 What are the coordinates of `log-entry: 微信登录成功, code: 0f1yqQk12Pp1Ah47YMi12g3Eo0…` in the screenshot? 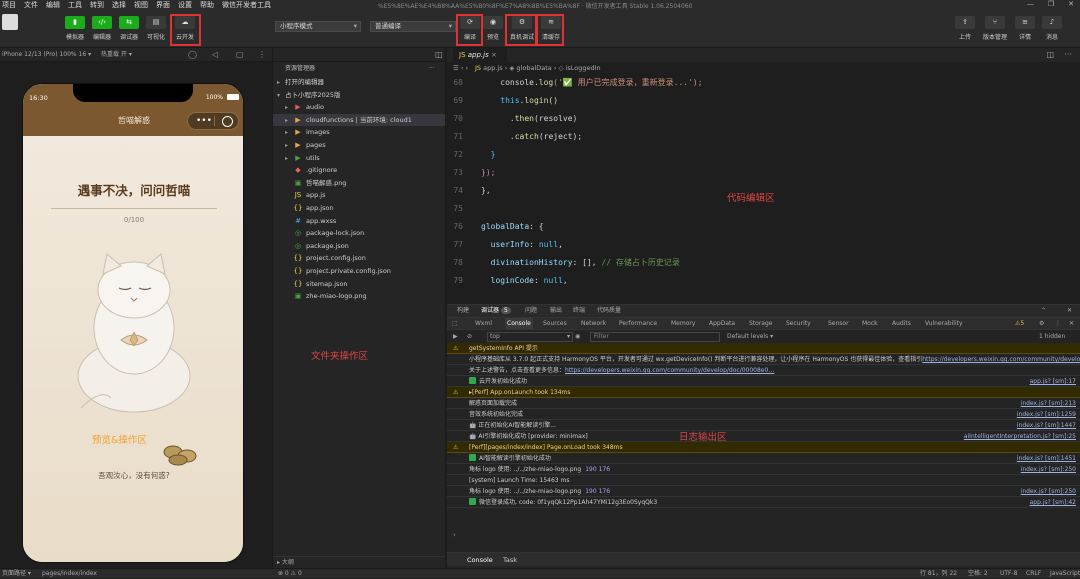 It's located at (763, 502).